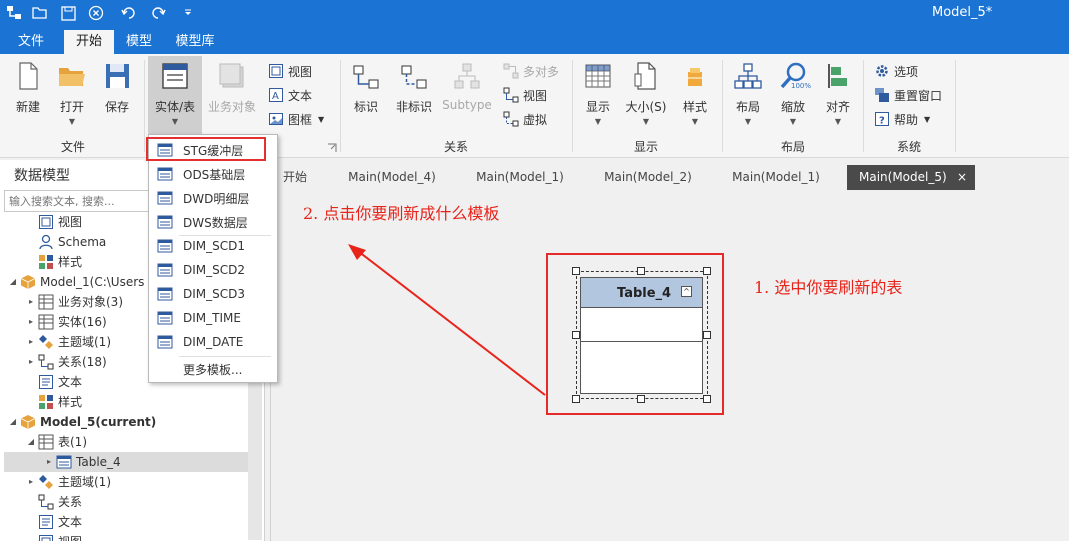  Describe the element at coordinates (598, 93) in the screenshot. I see `display-button: 显示 ▼` at that location.